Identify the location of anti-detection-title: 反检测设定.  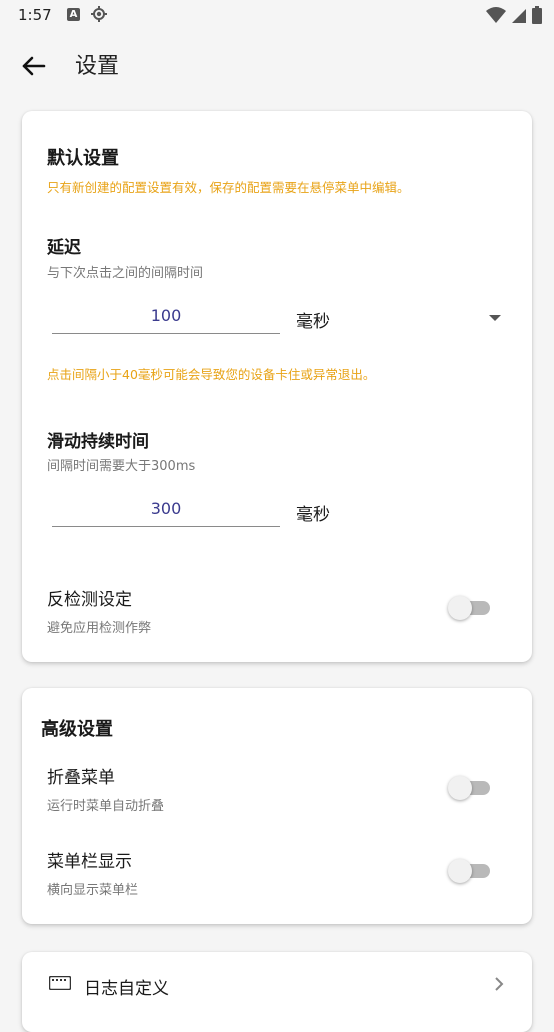
(89, 600).